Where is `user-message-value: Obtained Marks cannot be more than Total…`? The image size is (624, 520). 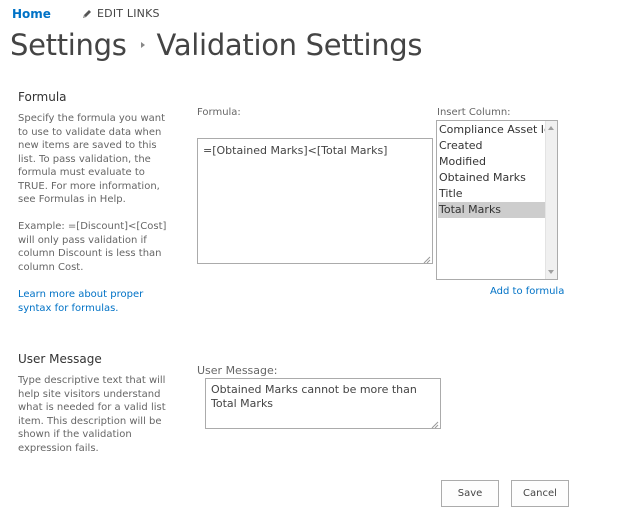 user-message-value: Obtained Marks cannot be more than Total… is located at coordinates (314, 396).